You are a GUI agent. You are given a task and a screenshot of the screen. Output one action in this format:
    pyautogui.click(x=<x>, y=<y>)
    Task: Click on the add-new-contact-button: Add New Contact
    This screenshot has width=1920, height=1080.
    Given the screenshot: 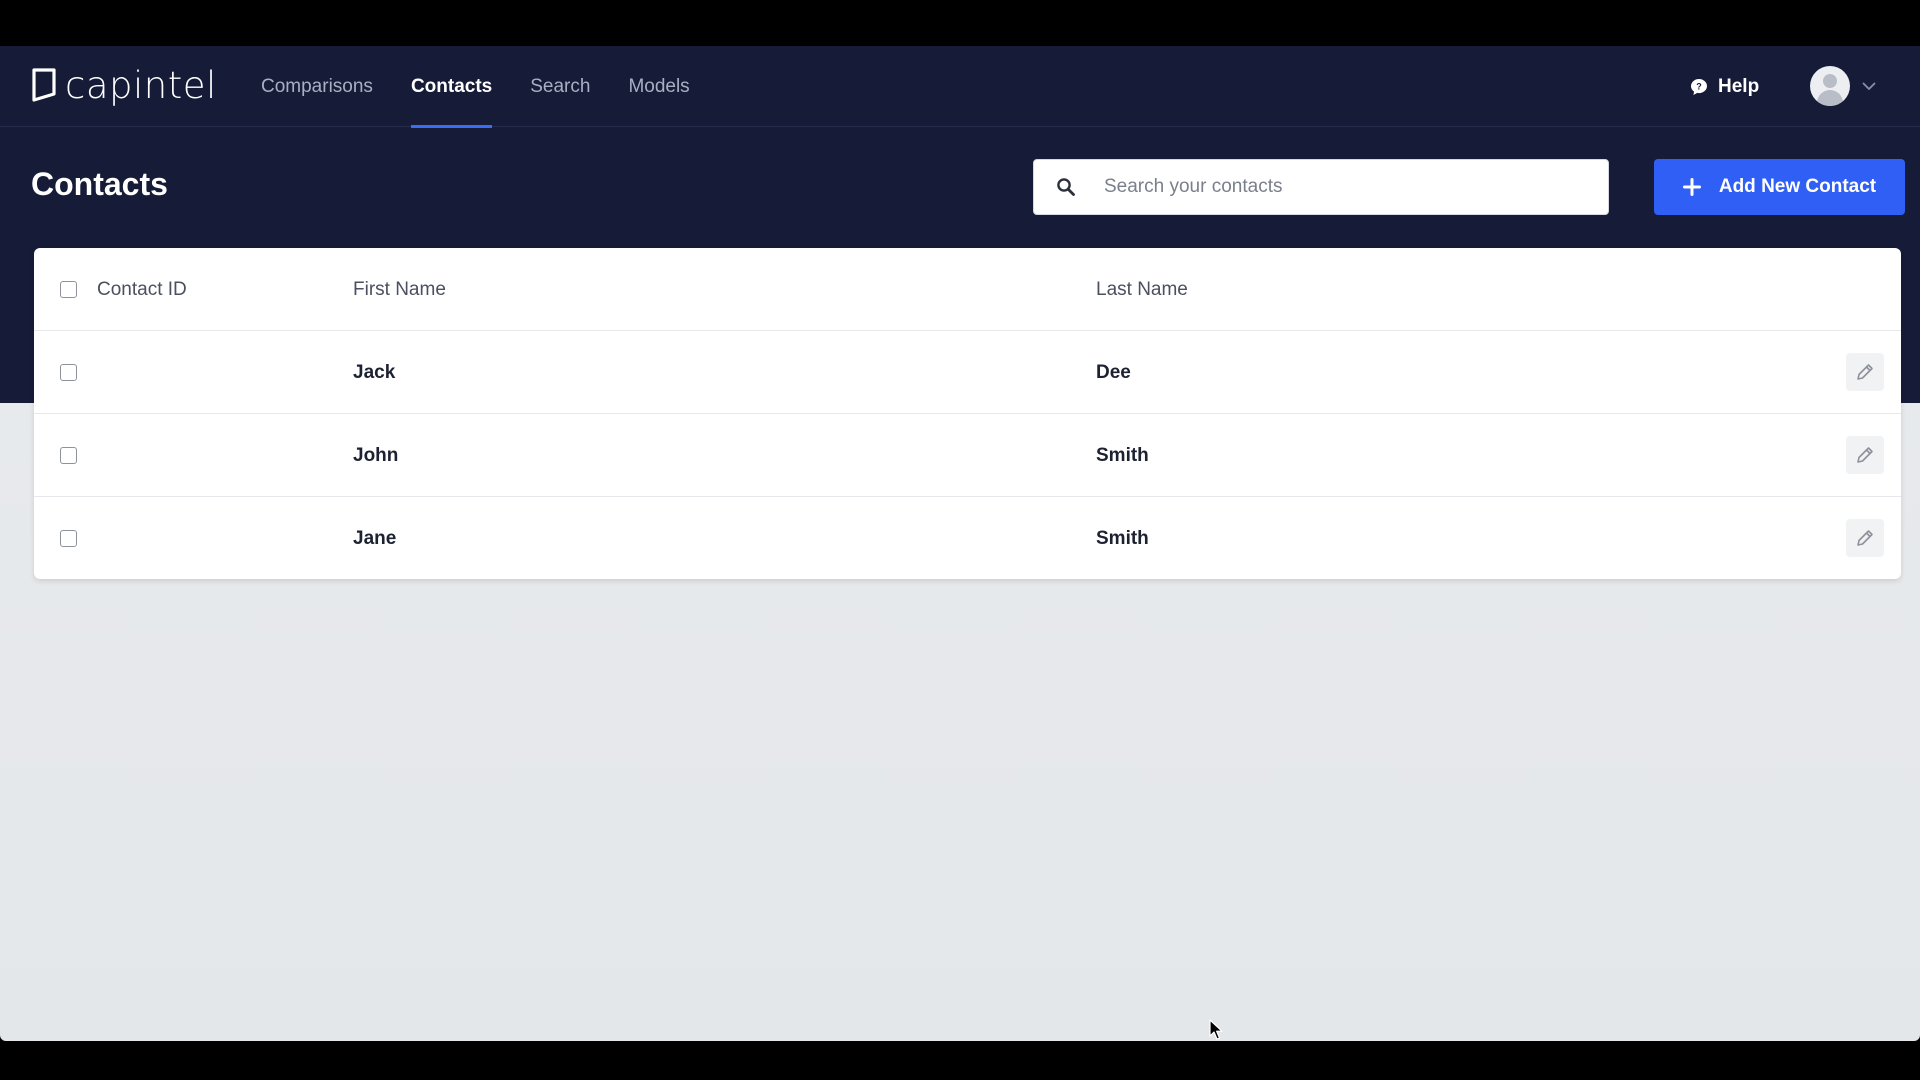 What is the action you would take?
    pyautogui.click(x=1779, y=187)
    